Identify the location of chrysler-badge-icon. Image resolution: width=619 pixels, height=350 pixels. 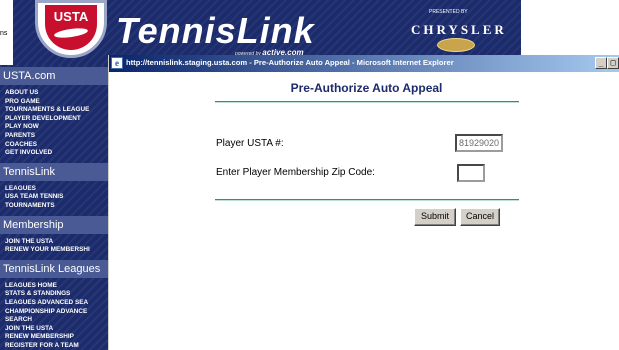
(456, 45).